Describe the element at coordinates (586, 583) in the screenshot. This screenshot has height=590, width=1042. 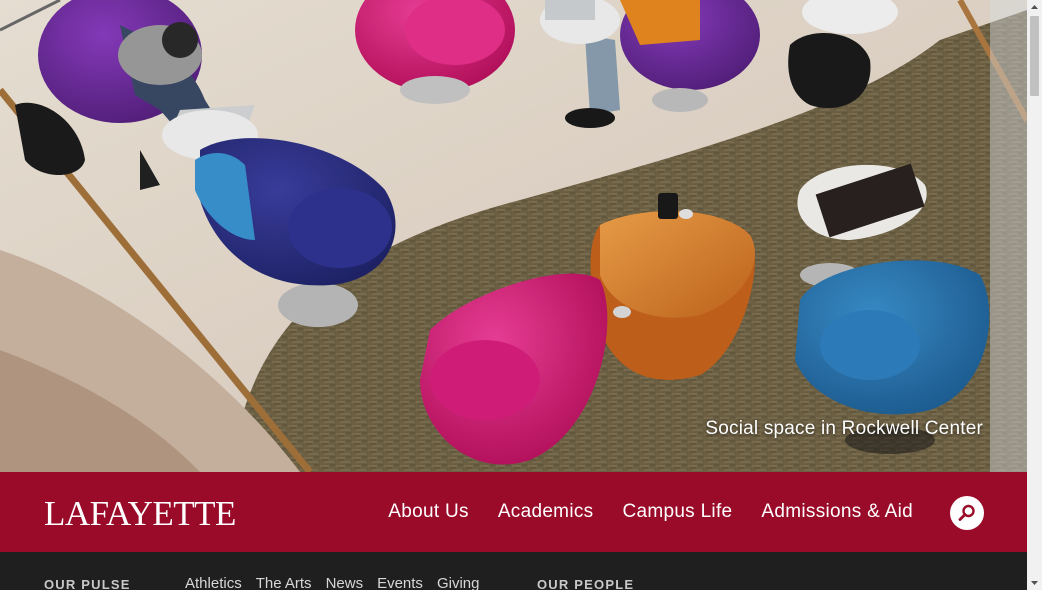
I see `our-people-heading: OUR PEOPLE` at that location.